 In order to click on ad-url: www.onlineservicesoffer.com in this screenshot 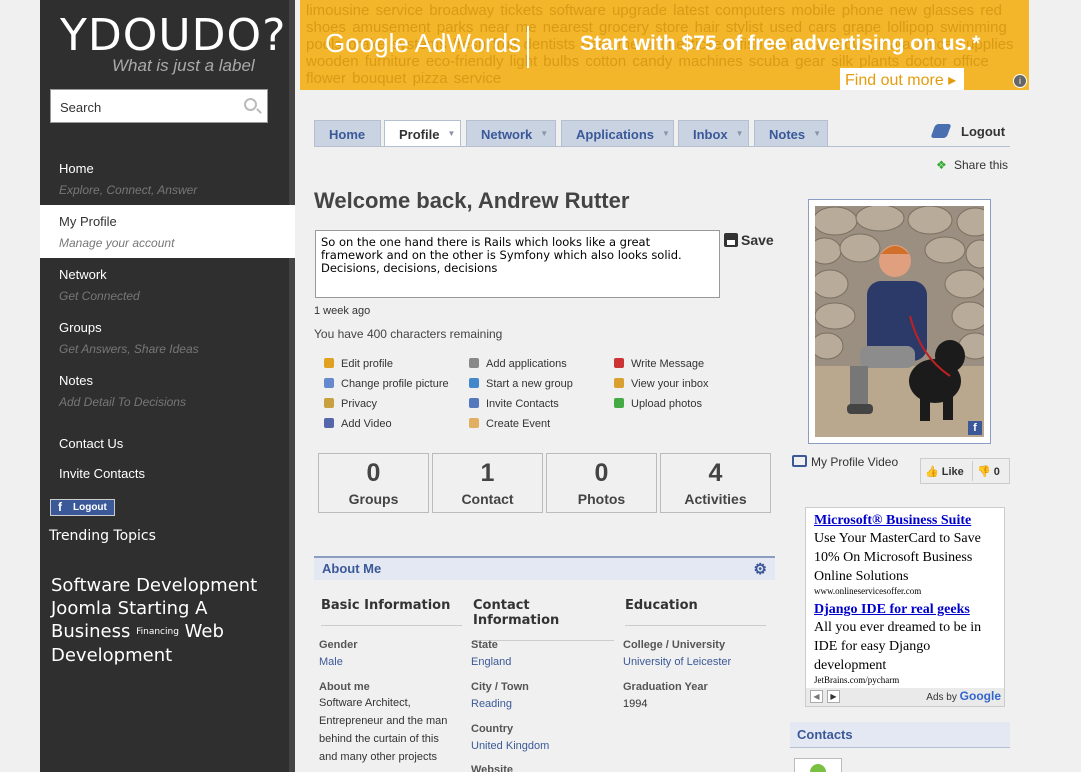, I will do `click(905, 591)`.